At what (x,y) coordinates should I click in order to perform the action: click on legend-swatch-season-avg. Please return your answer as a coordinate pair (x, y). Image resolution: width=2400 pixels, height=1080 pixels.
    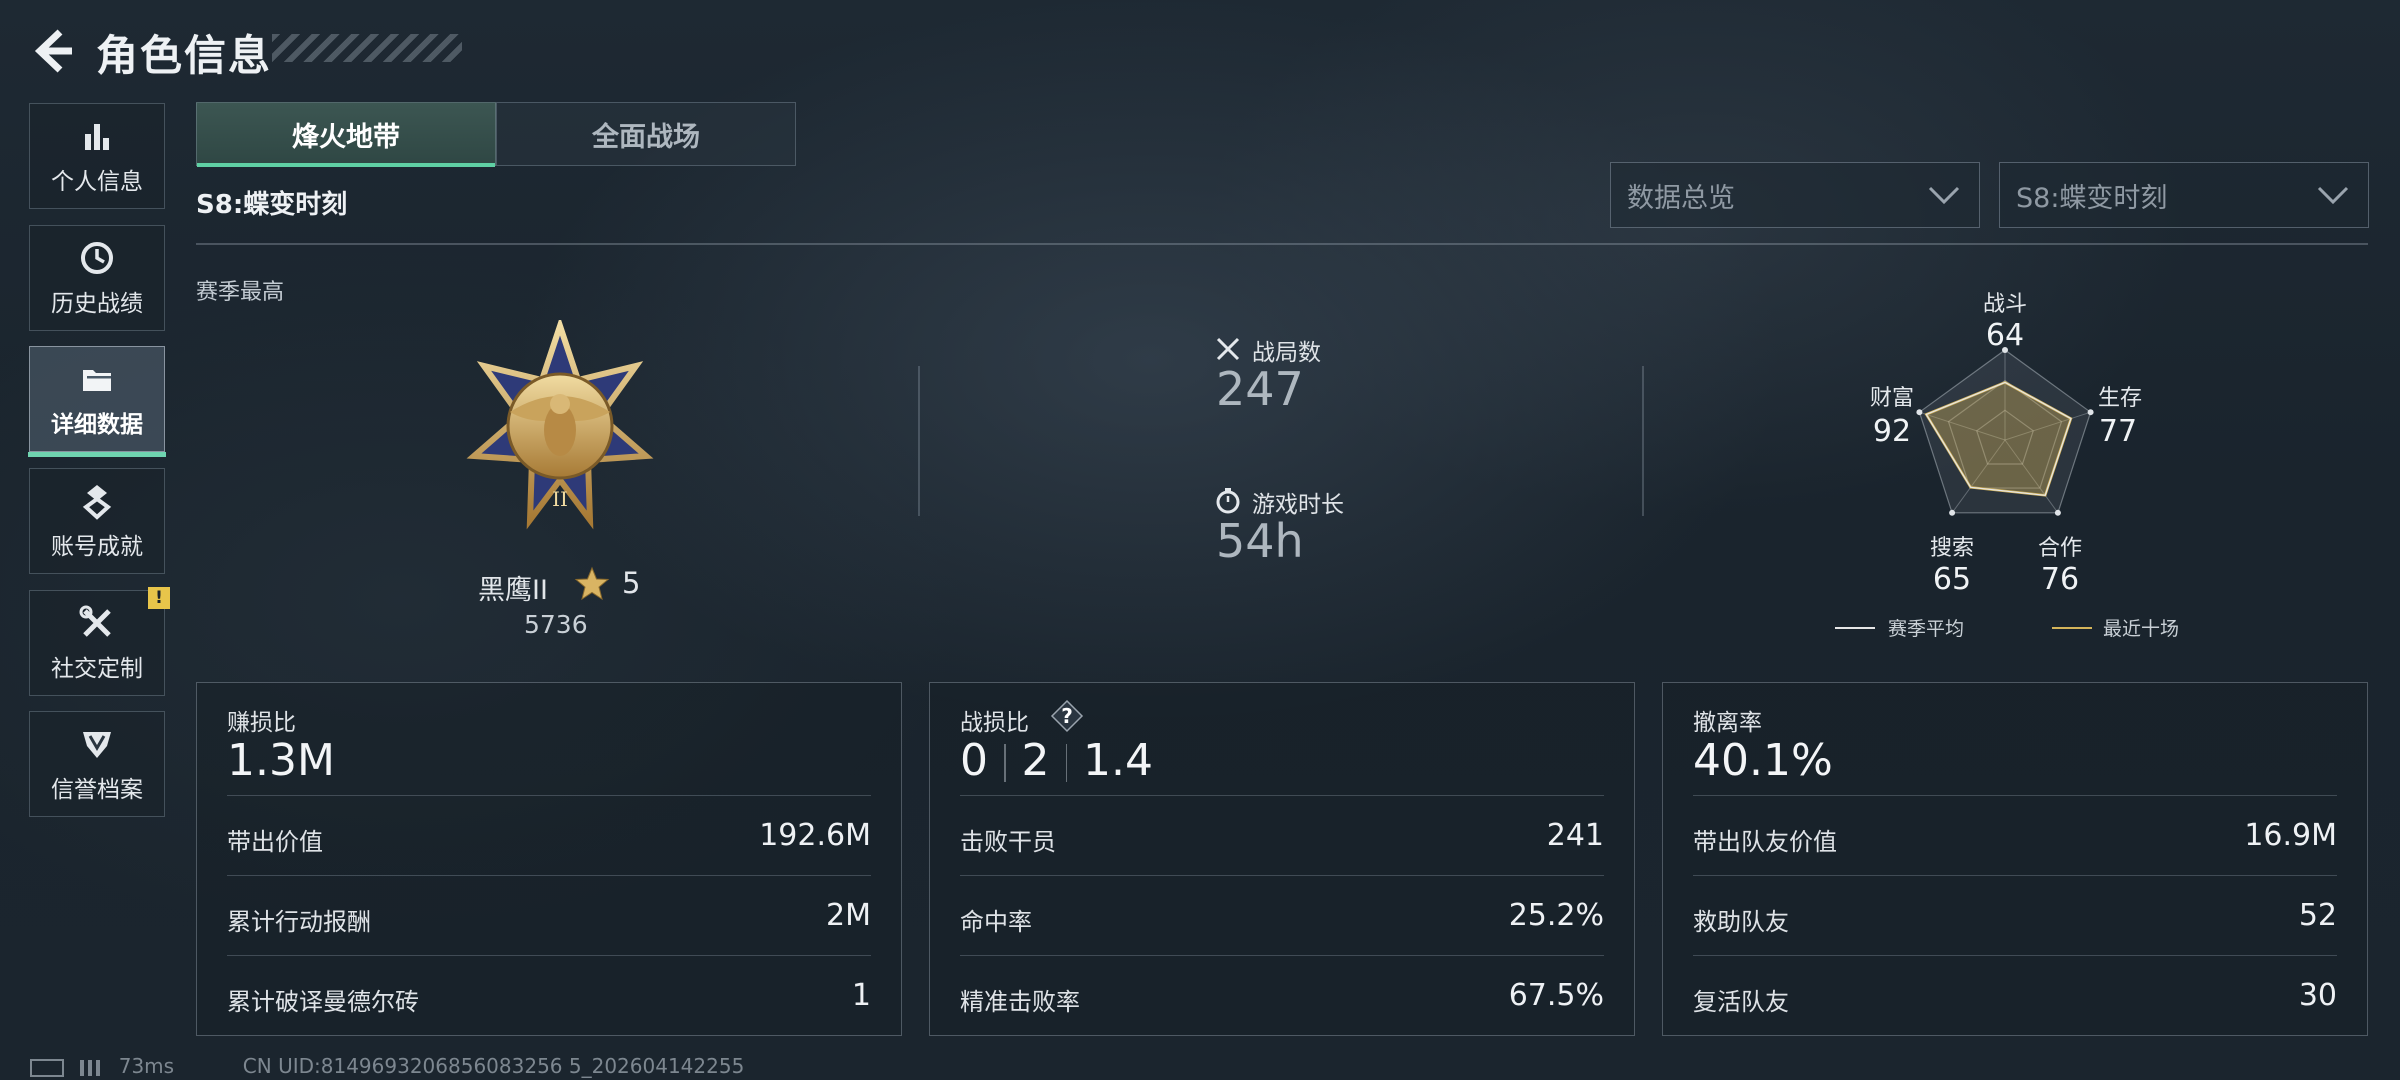
    Looking at the image, I should click on (1855, 628).